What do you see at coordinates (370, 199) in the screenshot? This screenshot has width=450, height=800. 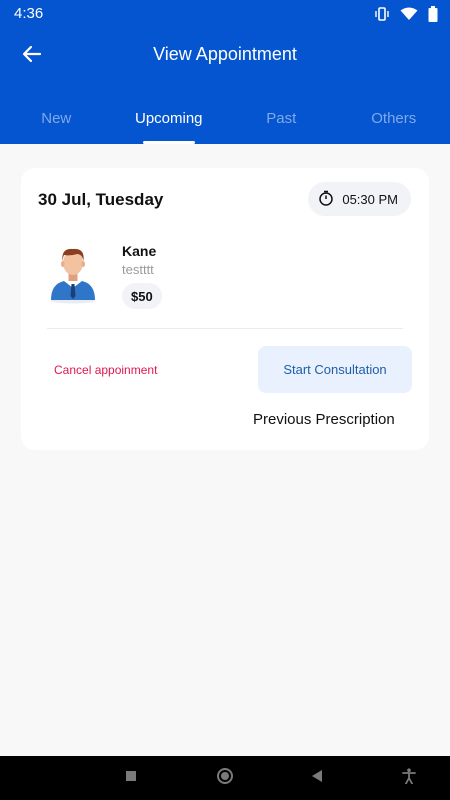 I see `appointment-time: 05:30 PM` at bounding box center [370, 199].